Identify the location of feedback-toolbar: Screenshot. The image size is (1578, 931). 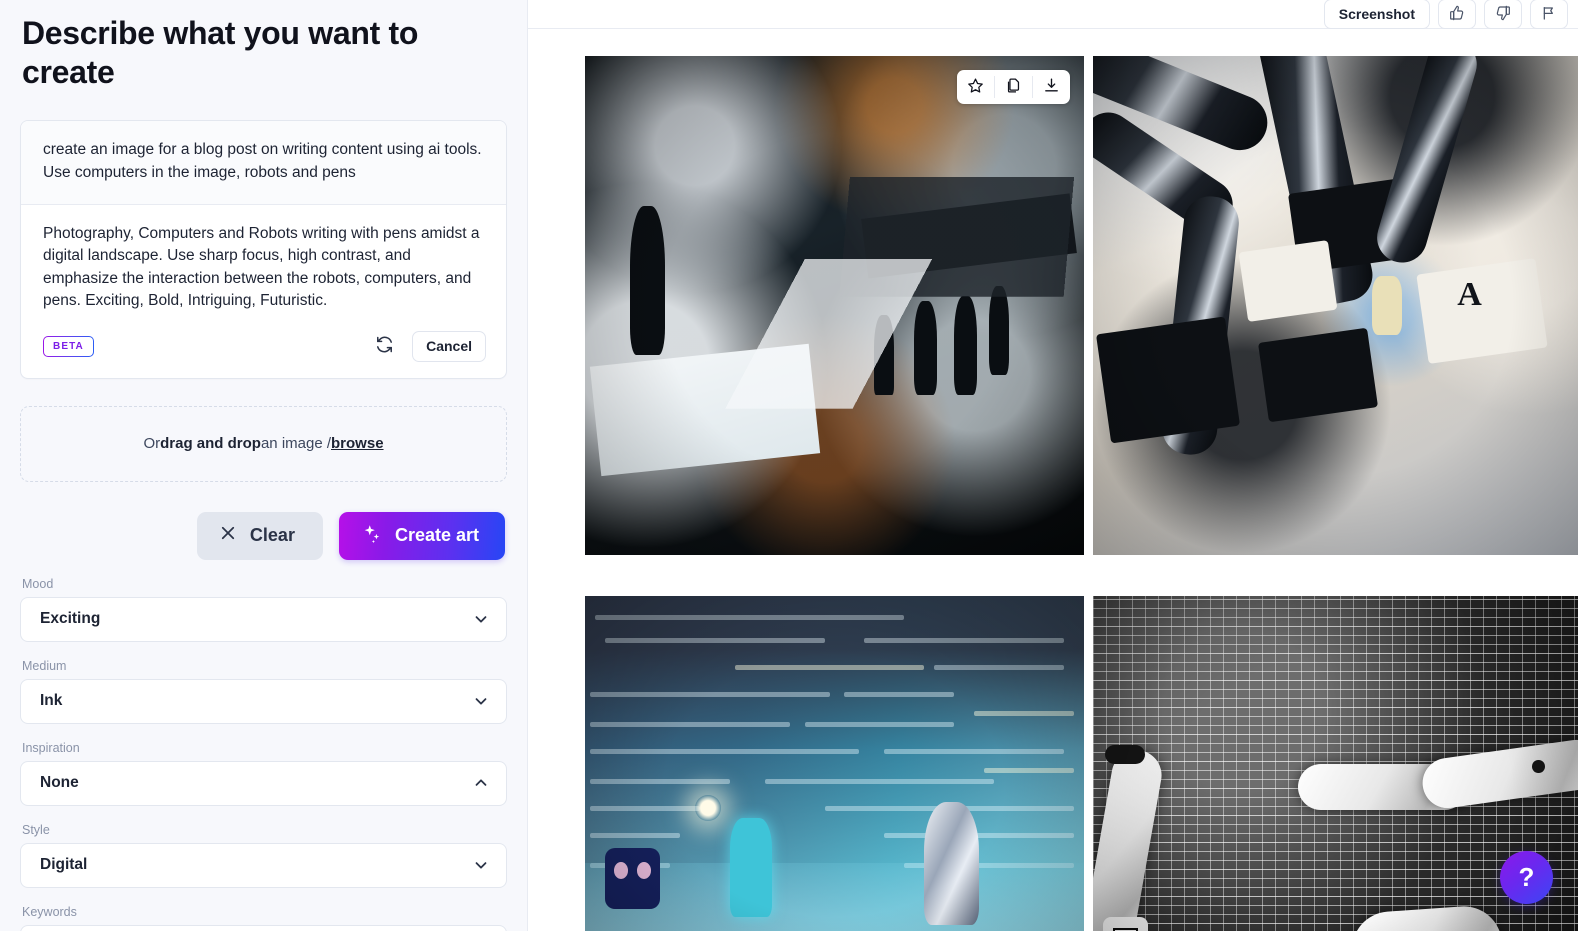
(1053, 14).